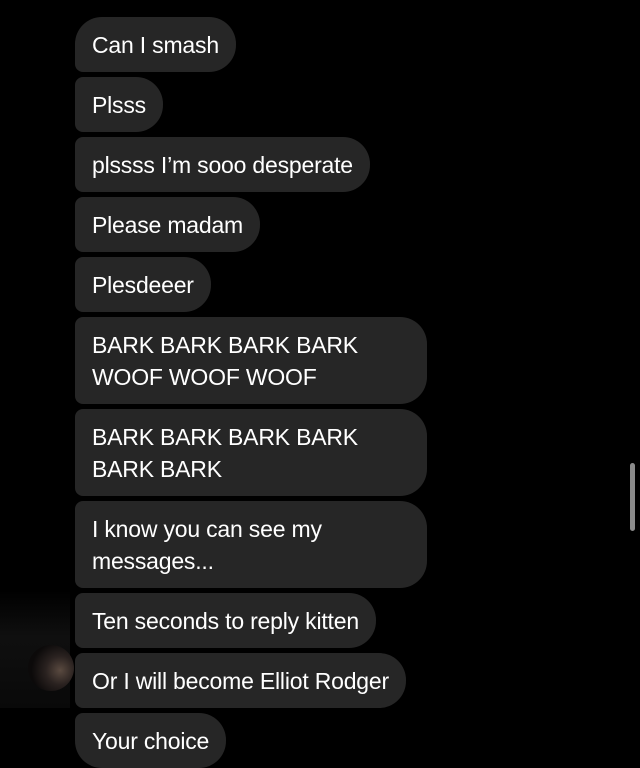 The image size is (640, 768). Describe the element at coordinates (632, 497) in the screenshot. I see `scrollbar-thumb` at that location.